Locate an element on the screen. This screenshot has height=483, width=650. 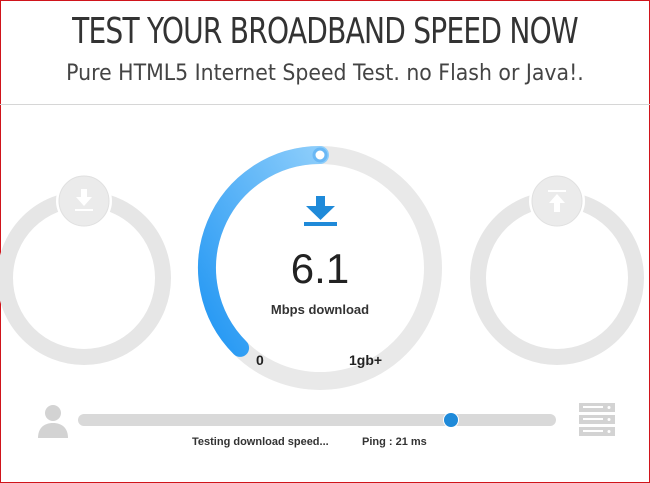
upload-gauge-right is located at coordinates (557, 269).